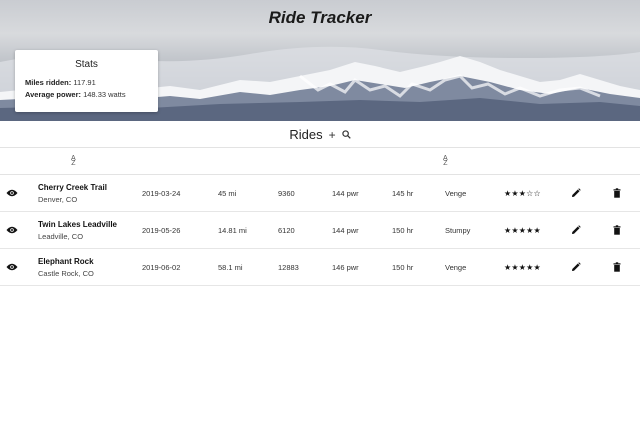 The width and height of the screenshot is (640, 425). Describe the element at coordinates (161, 193) in the screenshot. I see `ride-date: 2019-03-24` at that location.